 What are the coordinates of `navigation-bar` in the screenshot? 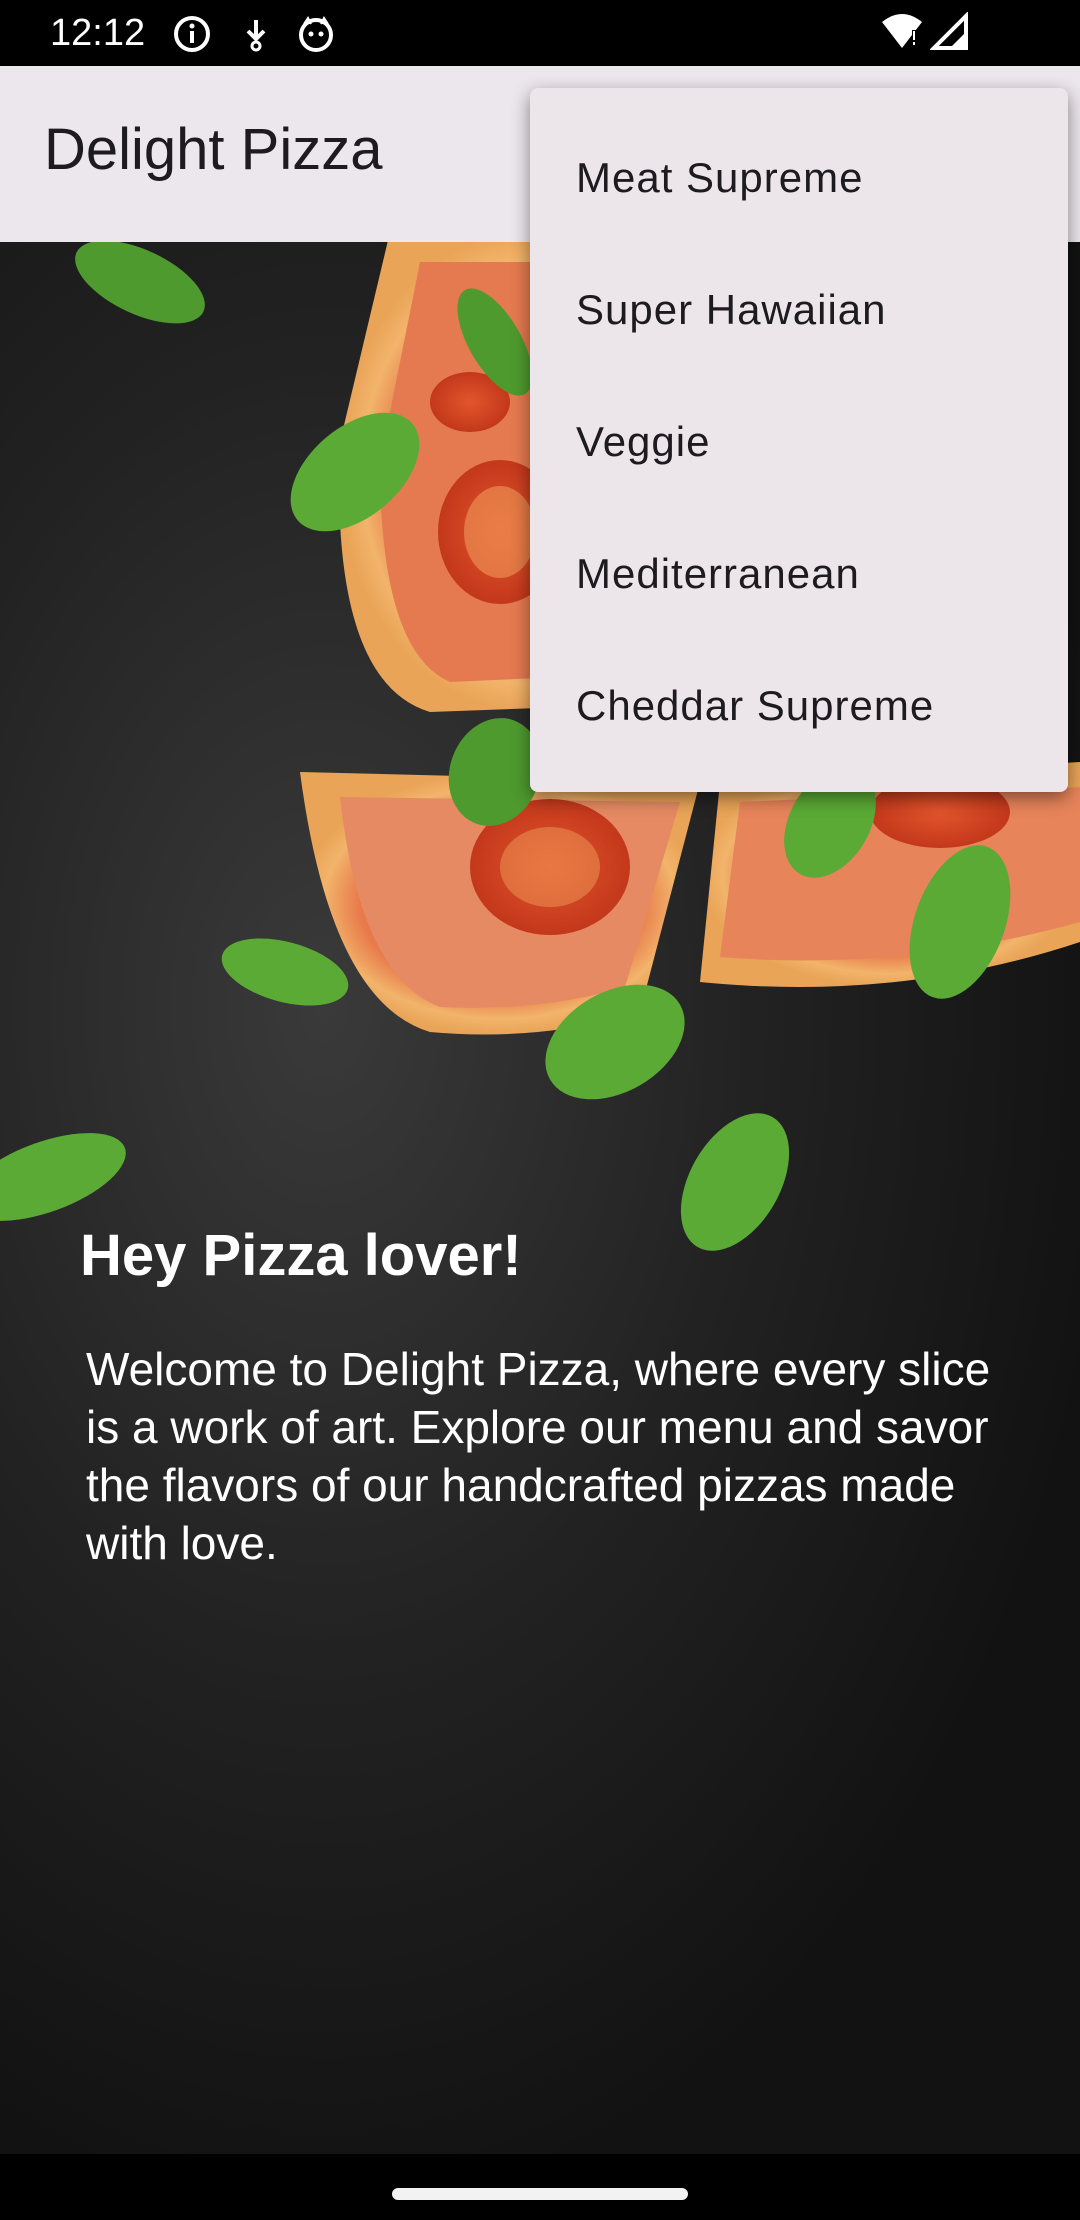 It's located at (540, 2187).